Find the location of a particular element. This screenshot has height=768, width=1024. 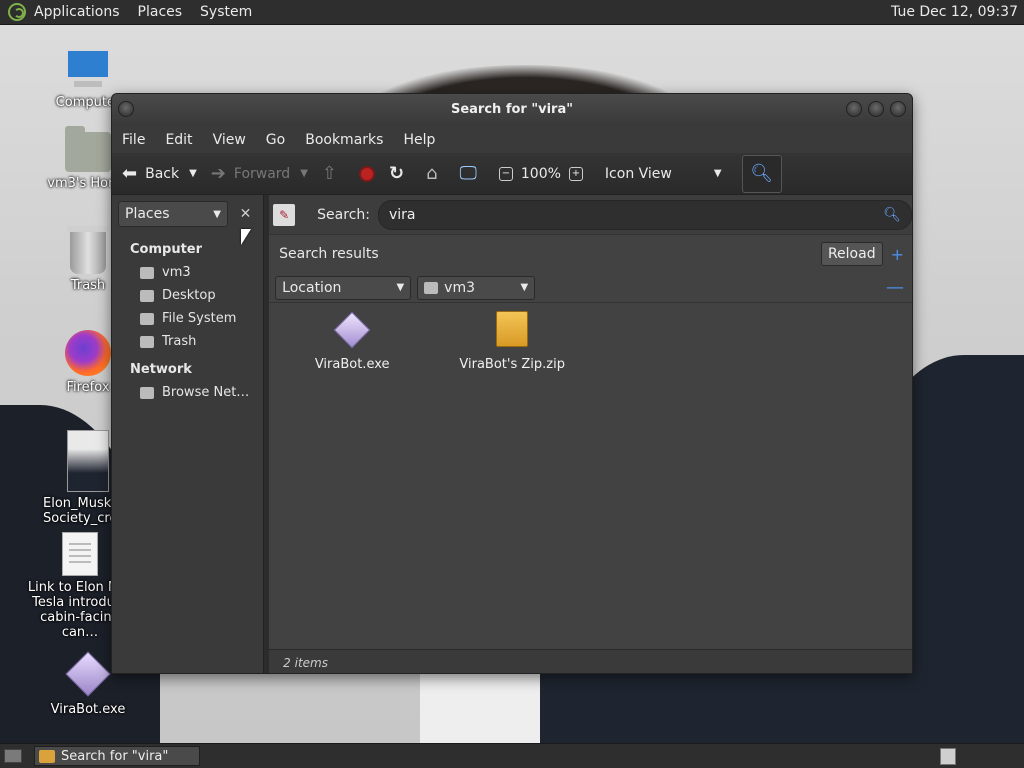

mouse-pointer-icon is located at coordinates (246, 237).